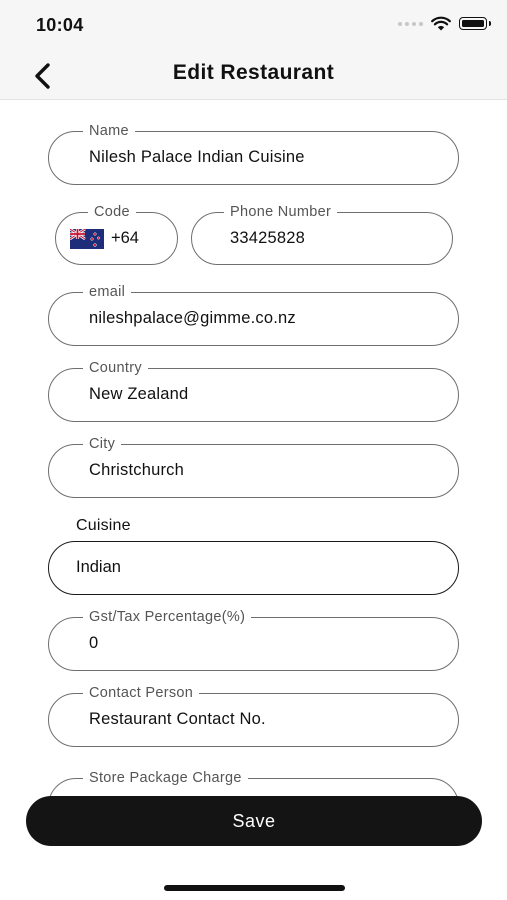  Describe the element at coordinates (94, 643) in the screenshot. I see `gst-percentage-value: 0` at that location.